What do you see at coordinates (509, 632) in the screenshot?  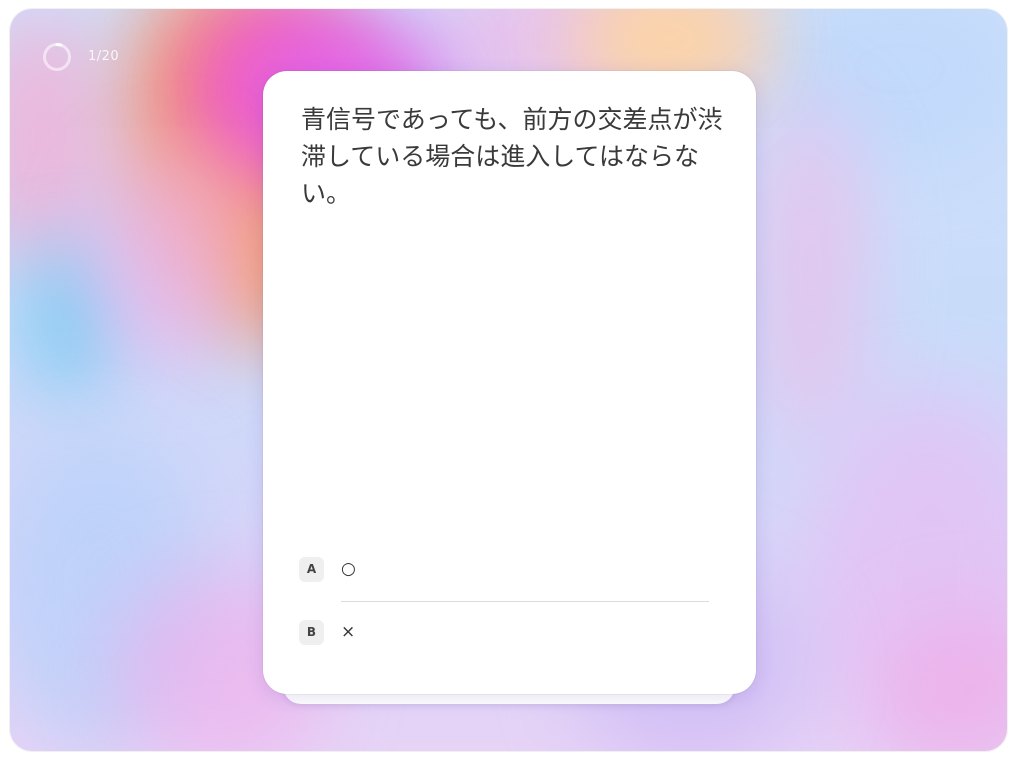 I see `answer-option-b: B ×` at bounding box center [509, 632].